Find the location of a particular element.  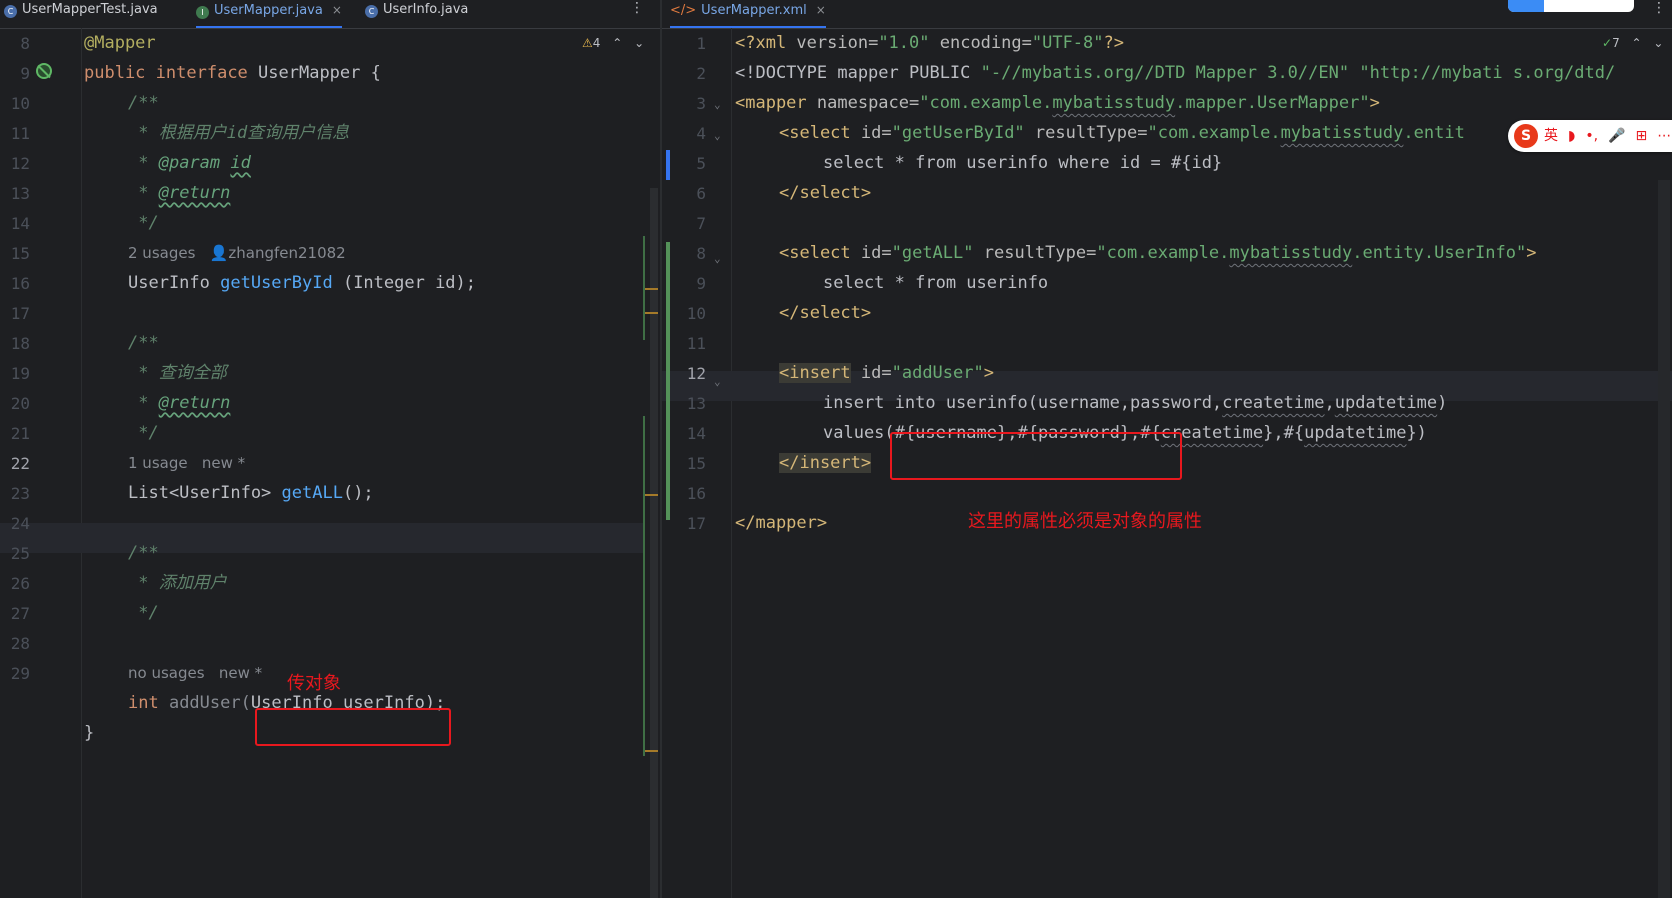

author-hint: zhangfen21082 is located at coordinates (286, 253).